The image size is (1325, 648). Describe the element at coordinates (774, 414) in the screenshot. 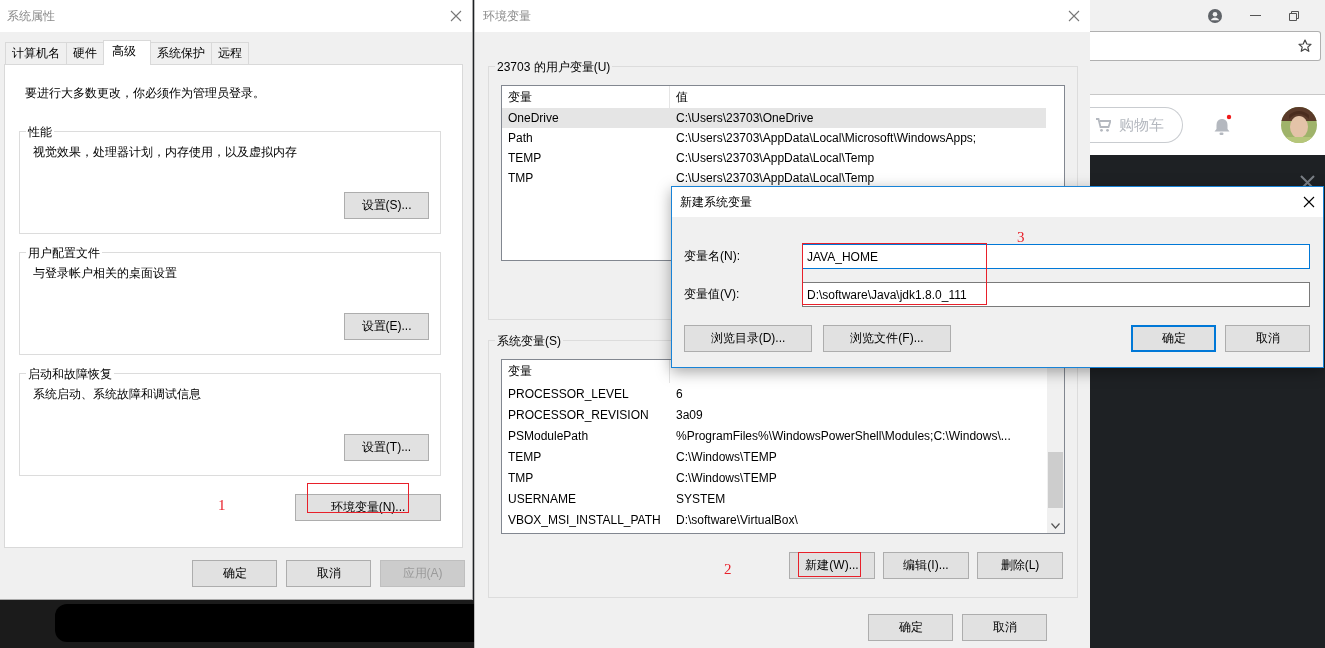

I see `list-row: PROCESSOR_REVISION 3a09` at that location.